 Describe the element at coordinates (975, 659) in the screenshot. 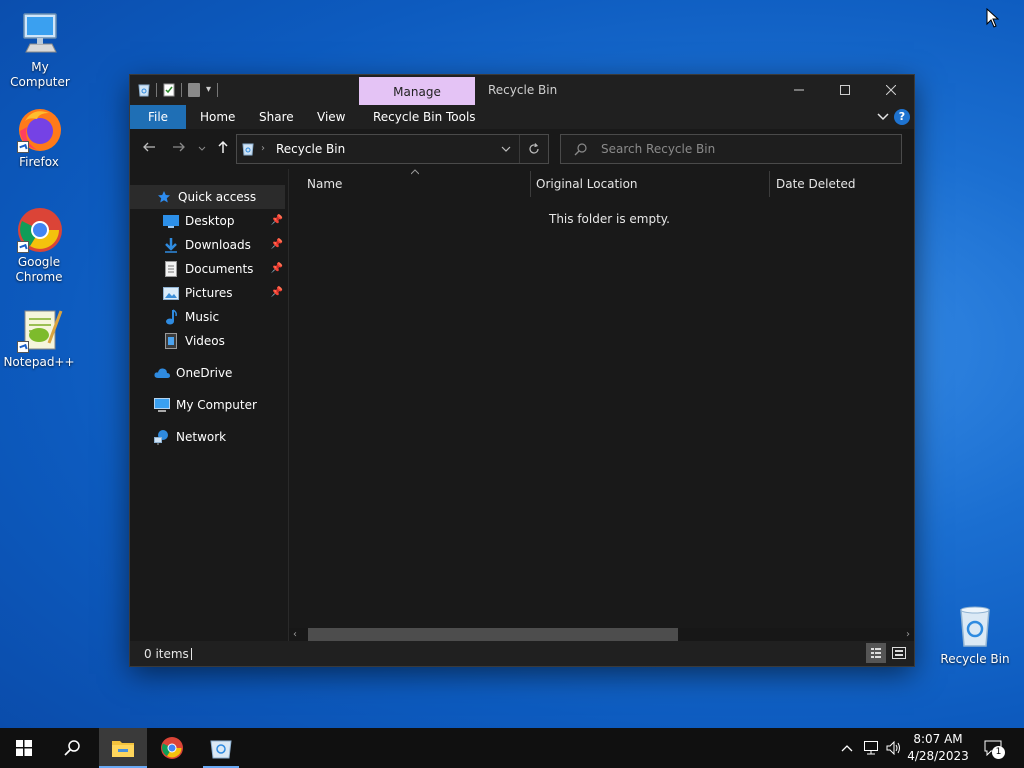

I see `desktop-icon-label: Recycle Bin` at that location.